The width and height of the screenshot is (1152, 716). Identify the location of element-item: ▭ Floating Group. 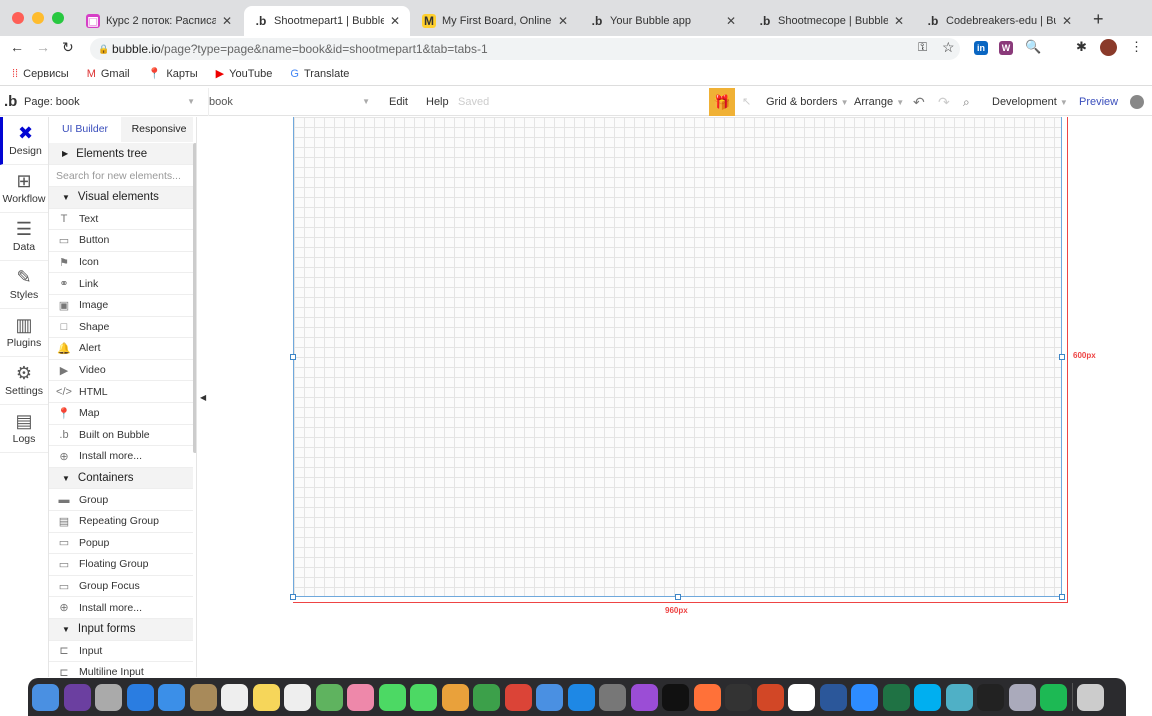
(121, 565).